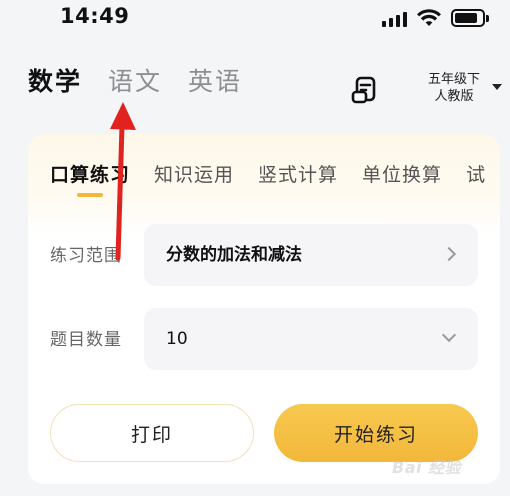  Describe the element at coordinates (453, 79) in the screenshot. I see `grade-level: 五年级下` at that location.